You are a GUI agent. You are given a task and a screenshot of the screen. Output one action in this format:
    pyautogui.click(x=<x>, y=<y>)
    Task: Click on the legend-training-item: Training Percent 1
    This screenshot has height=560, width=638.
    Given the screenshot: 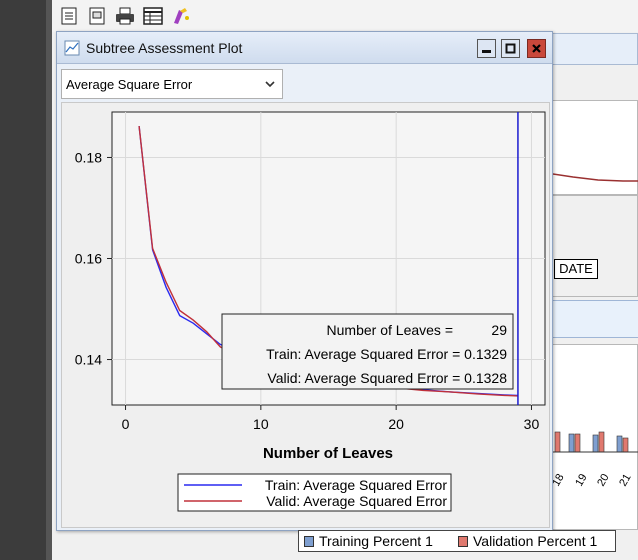 What is the action you would take?
    pyautogui.click(x=368, y=541)
    